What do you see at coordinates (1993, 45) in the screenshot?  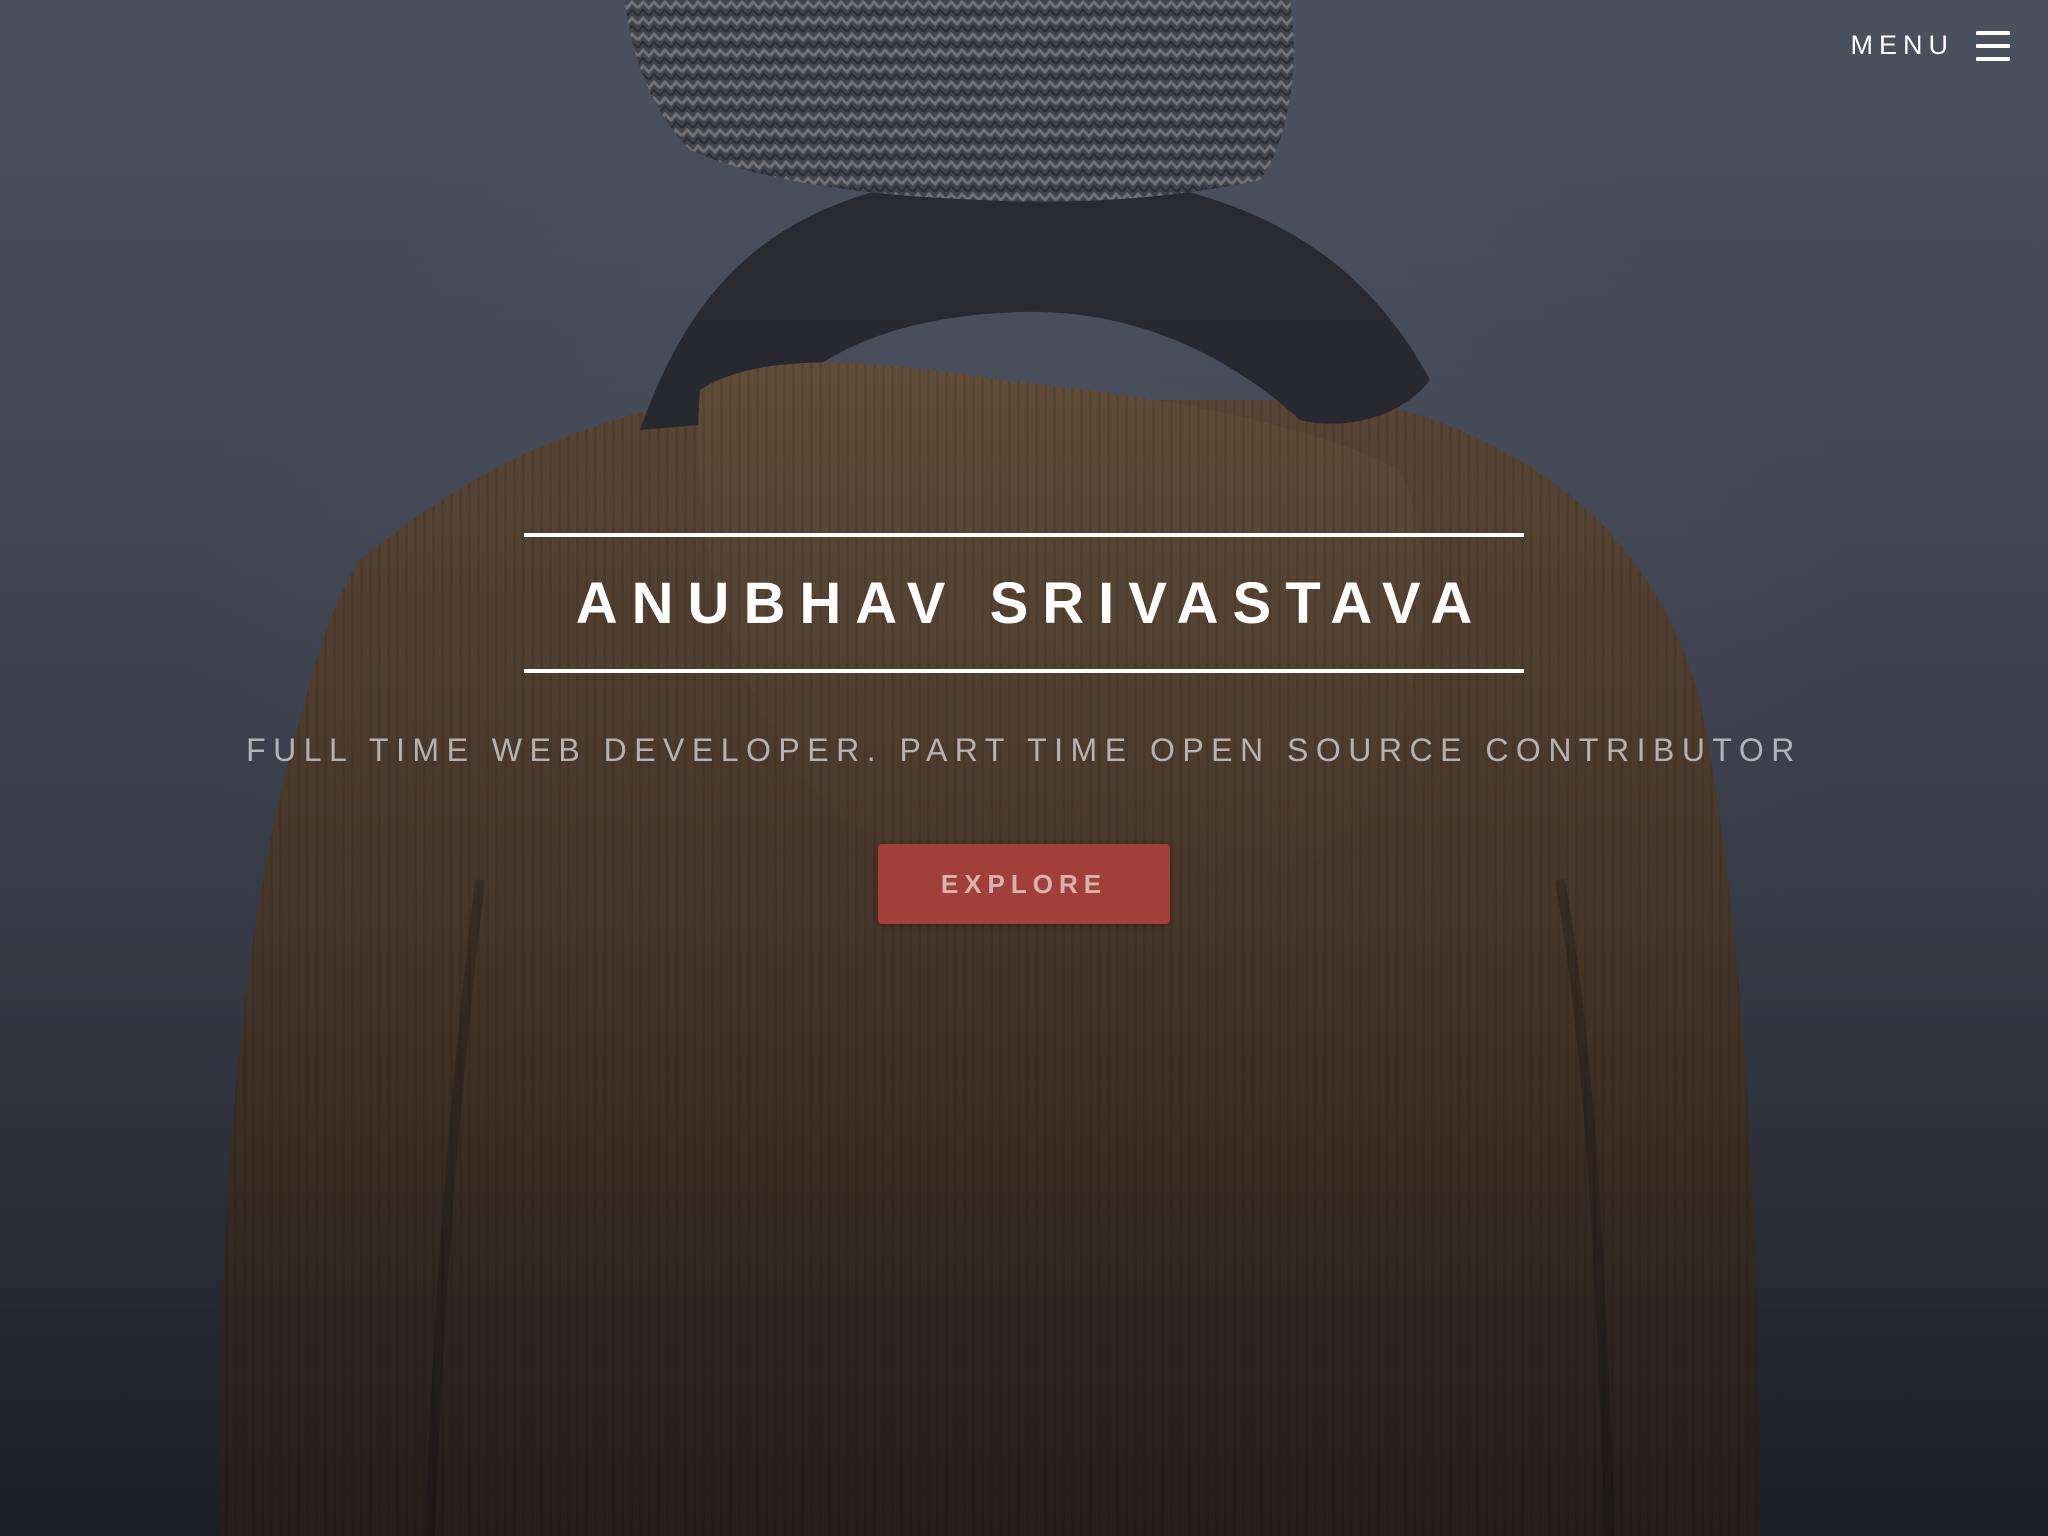 I see `hamburger-menu-icon` at bounding box center [1993, 45].